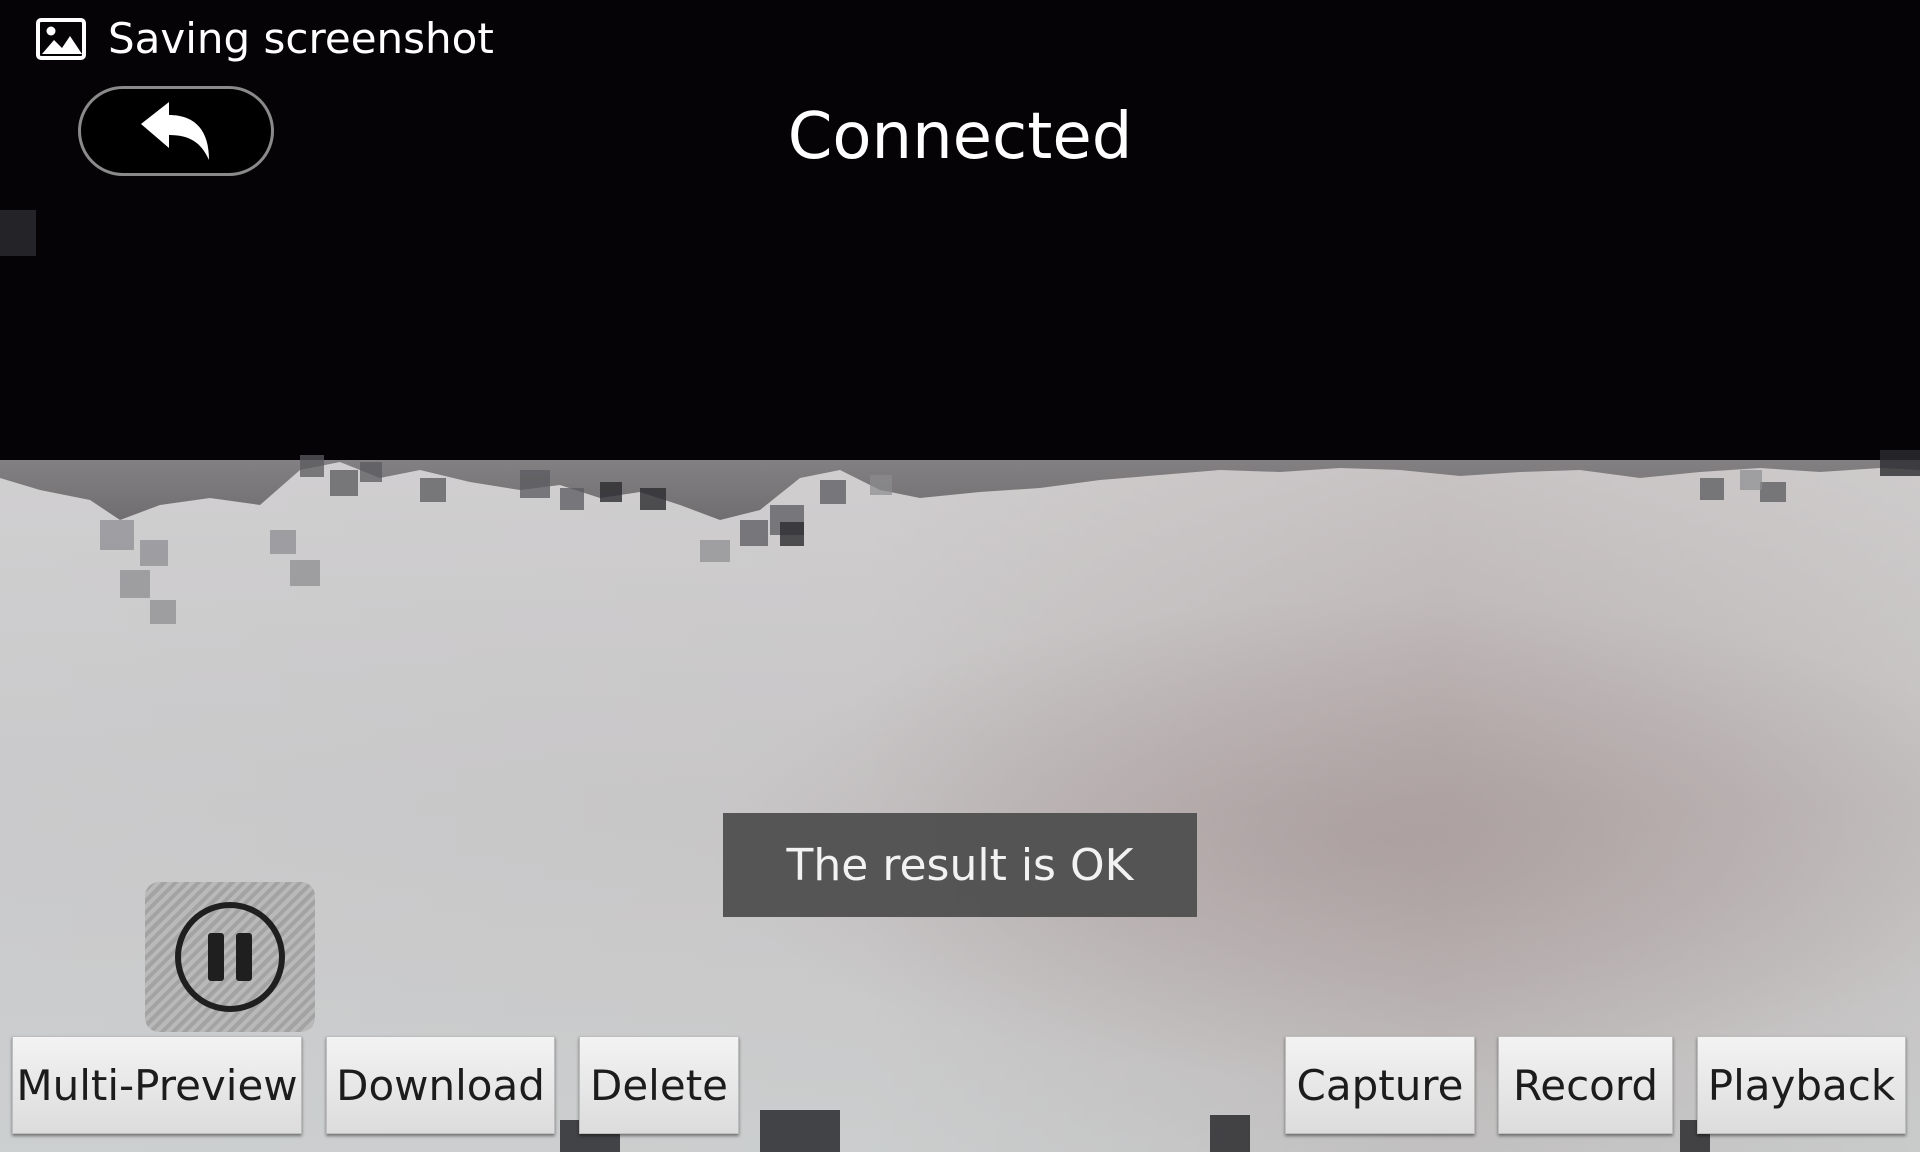 This screenshot has width=1920, height=1152. Describe the element at coordinates (960, 137) in the screenshot. I see `connection-status: Connected` at that location.